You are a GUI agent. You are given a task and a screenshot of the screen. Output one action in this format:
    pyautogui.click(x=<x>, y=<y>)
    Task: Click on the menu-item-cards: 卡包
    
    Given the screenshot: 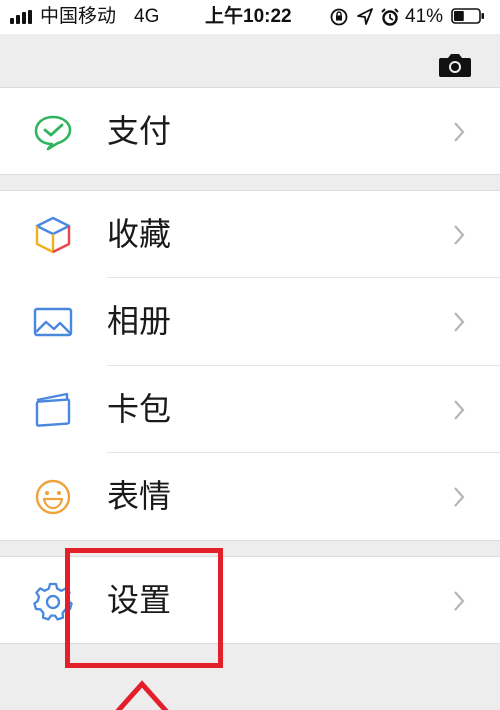 What is the action you would take?
    pyautogui.click(x=250, y=409)
    